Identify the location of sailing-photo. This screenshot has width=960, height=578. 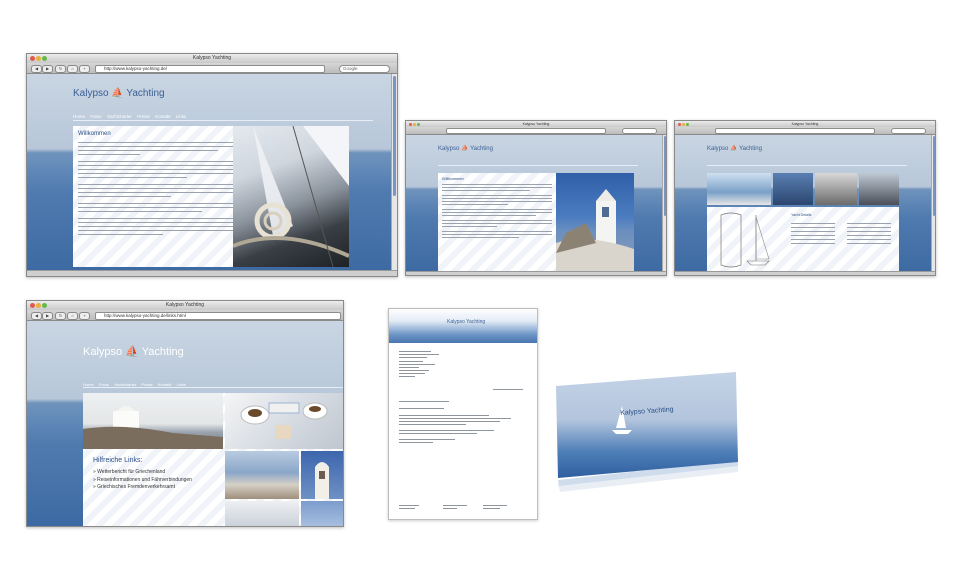
(291, 196).